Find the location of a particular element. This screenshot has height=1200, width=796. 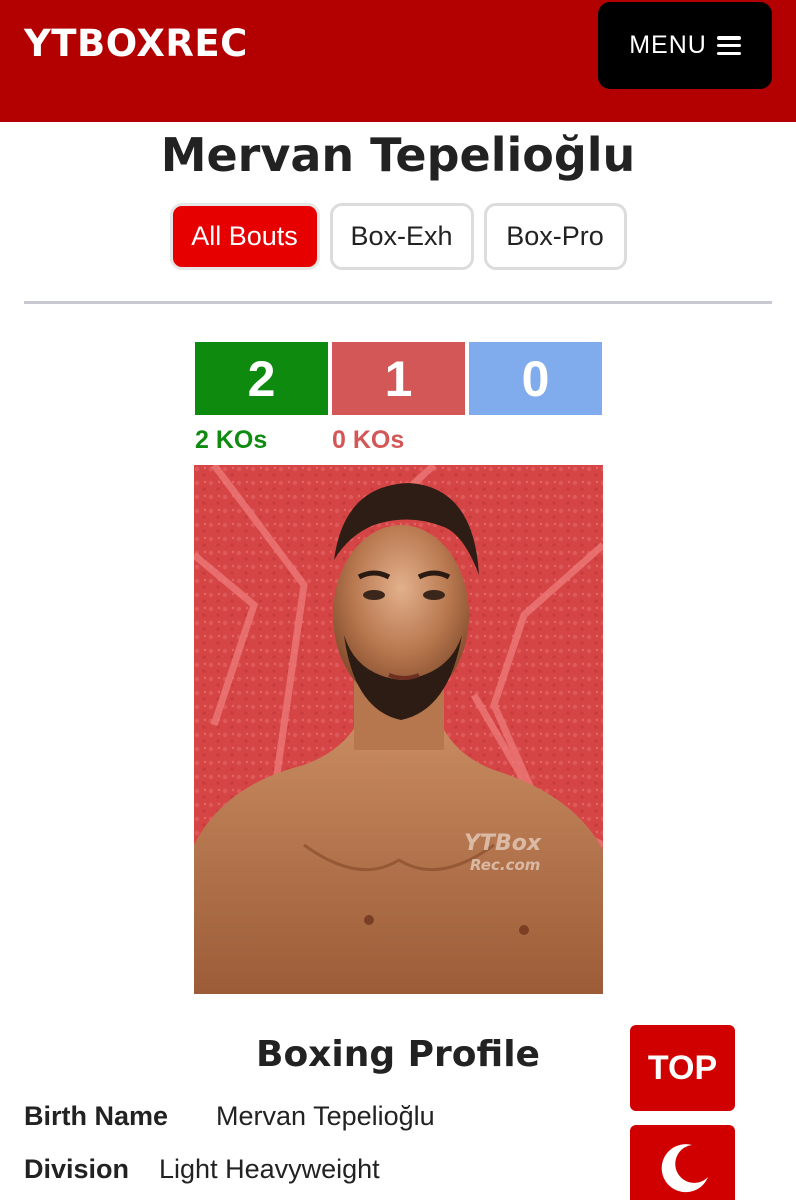

win-kos: 2 KOs is located at coordinates (231, 440).